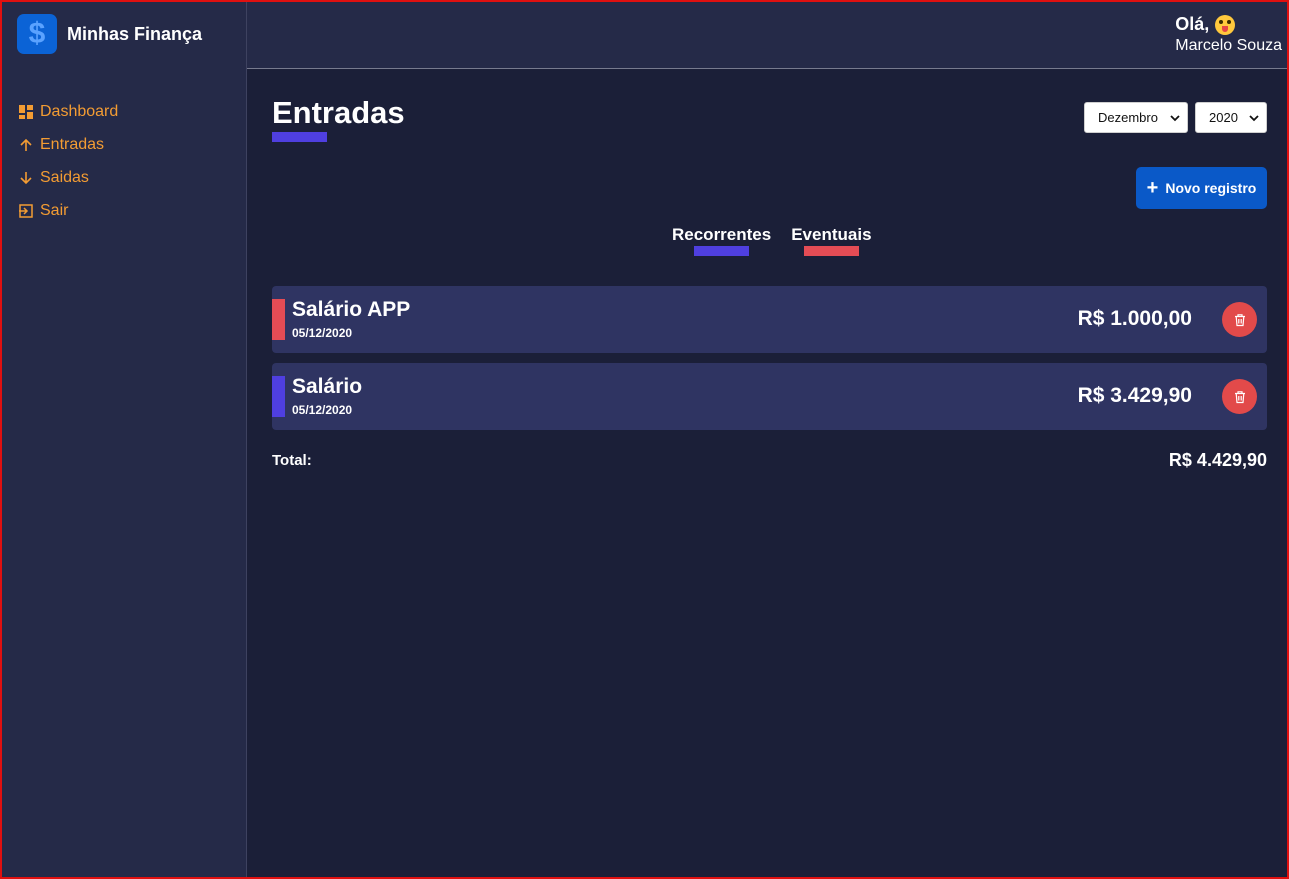 The height and width of the screenshot is (879, 1289). Describe the element at coordinates (769, 319) in the screenshot. I see `list-item: Salário APP 05/12/2020 R$ 1.000,00` at that location.